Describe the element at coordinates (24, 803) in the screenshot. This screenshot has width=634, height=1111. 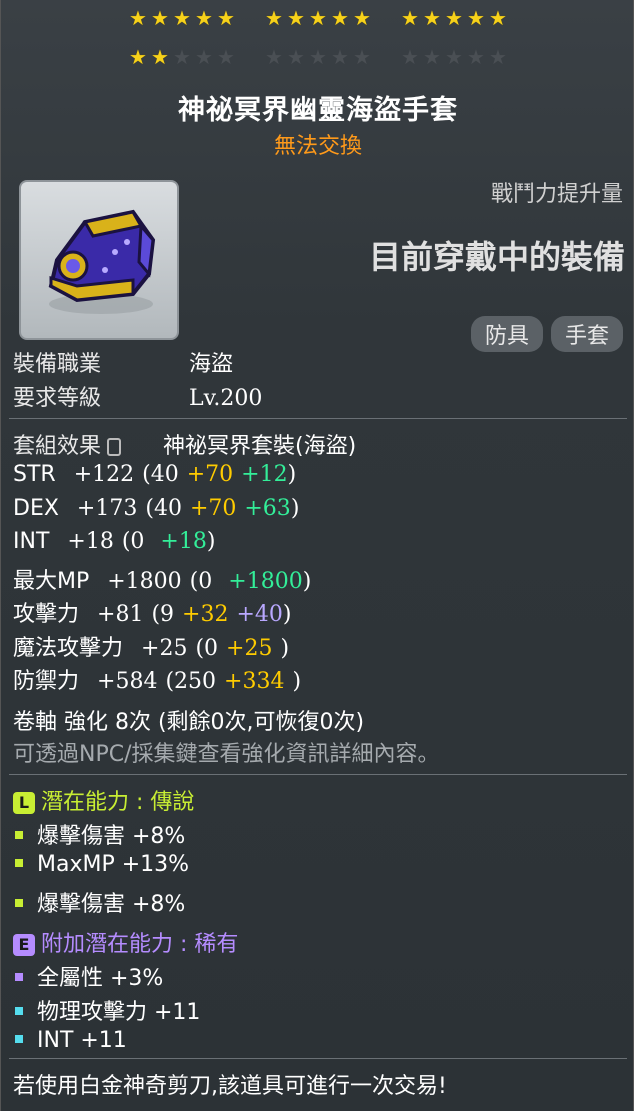
I see `legendary-grade-icon: L` at that location.